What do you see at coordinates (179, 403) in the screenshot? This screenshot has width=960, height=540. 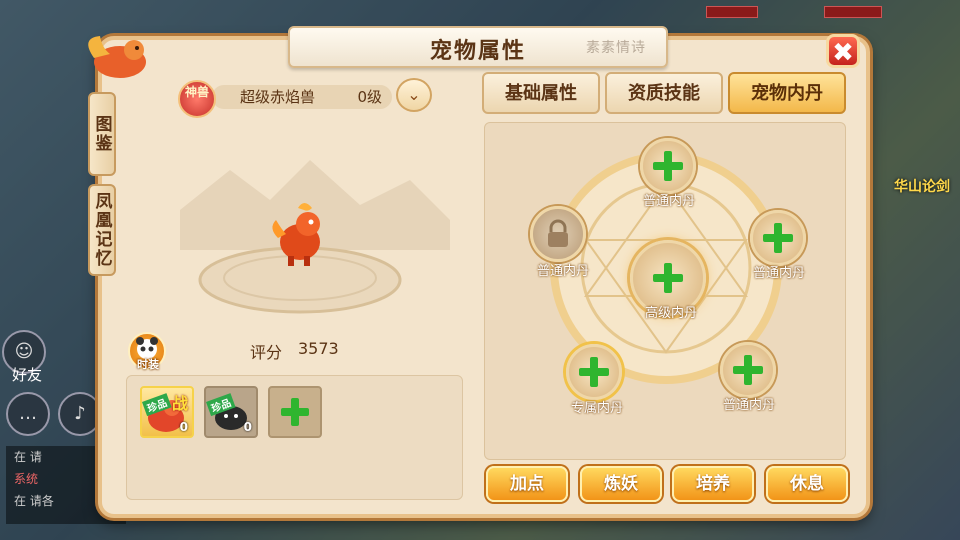 I see `battle-badge: 战` at bounding box center [179, 403].